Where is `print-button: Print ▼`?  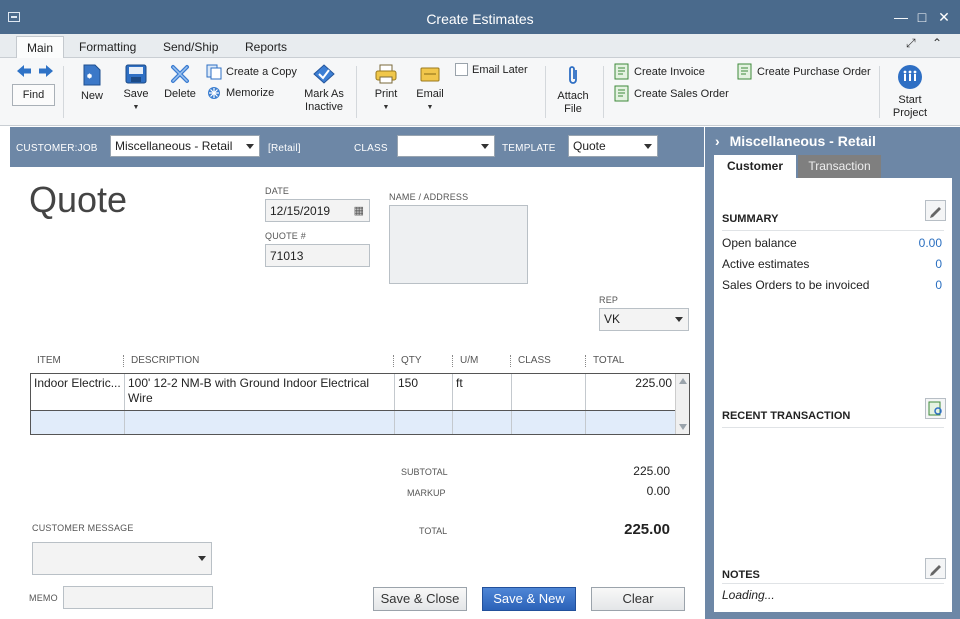 print-button: Print ▼ is located at coordinates (386, 89).